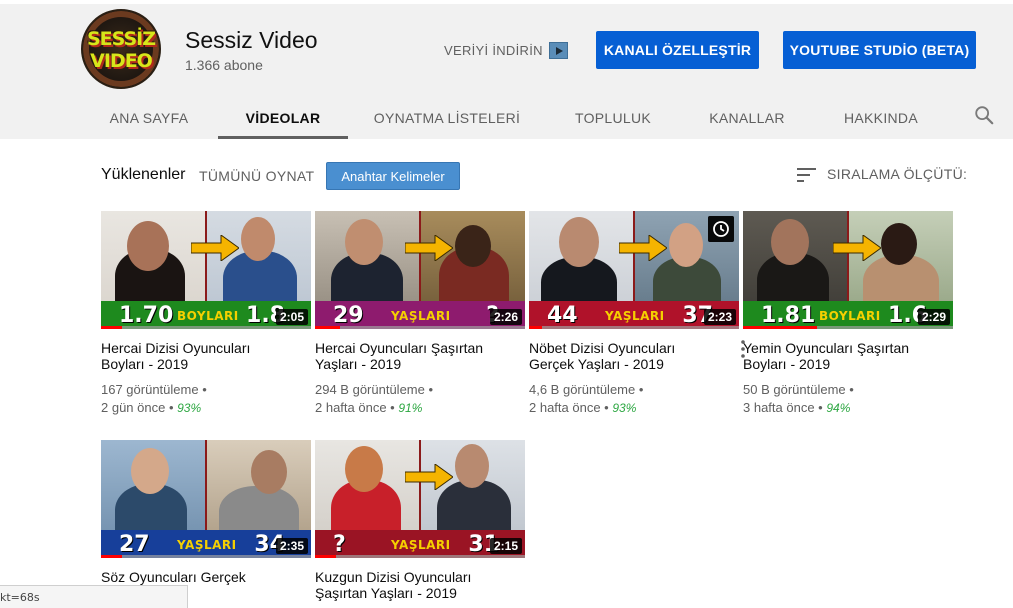 The width and height of the screenshot is (1013, 608). What do you see at coordinates (624, 408) in the screenshot?
I see `rating-percent: 93%` at bounding box center [624, 408].